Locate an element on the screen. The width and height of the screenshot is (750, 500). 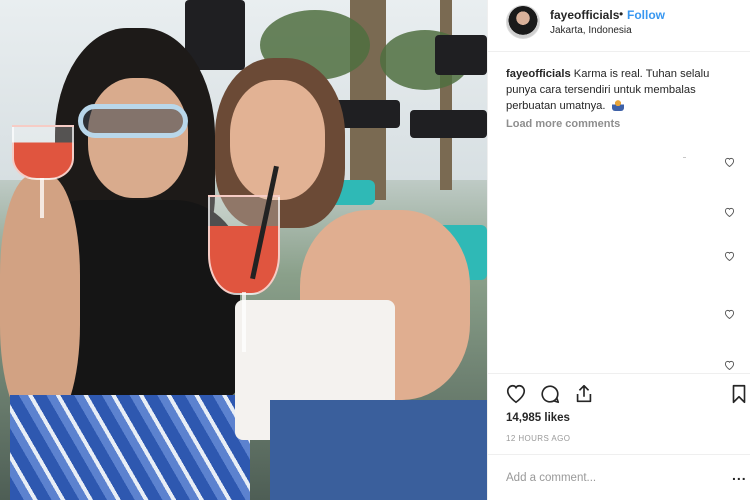
praying-emoji-icon is located at coordinates (617, 105).